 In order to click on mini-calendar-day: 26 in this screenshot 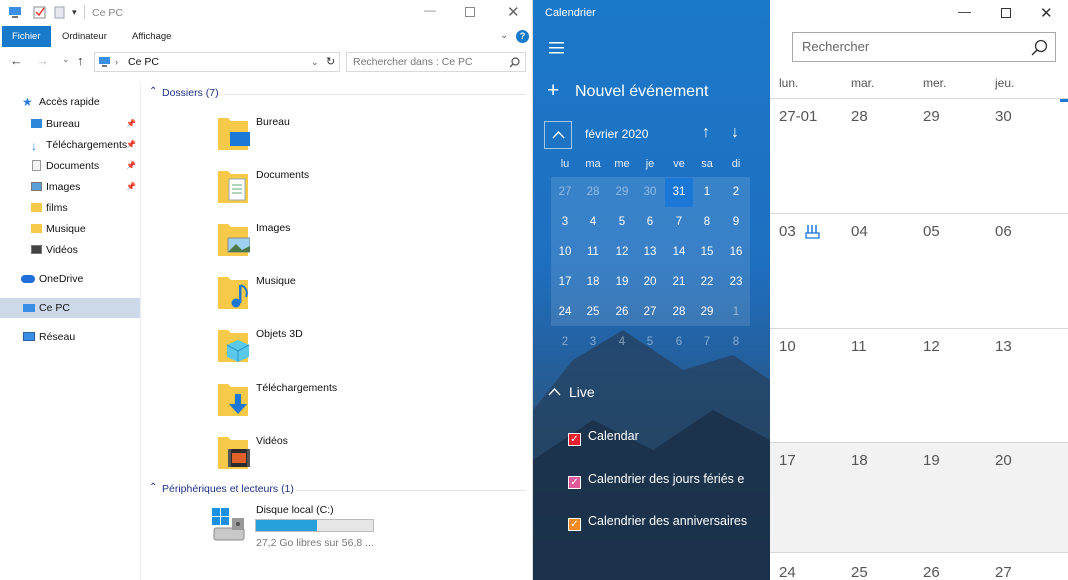, I will do `click(622, 312)`.